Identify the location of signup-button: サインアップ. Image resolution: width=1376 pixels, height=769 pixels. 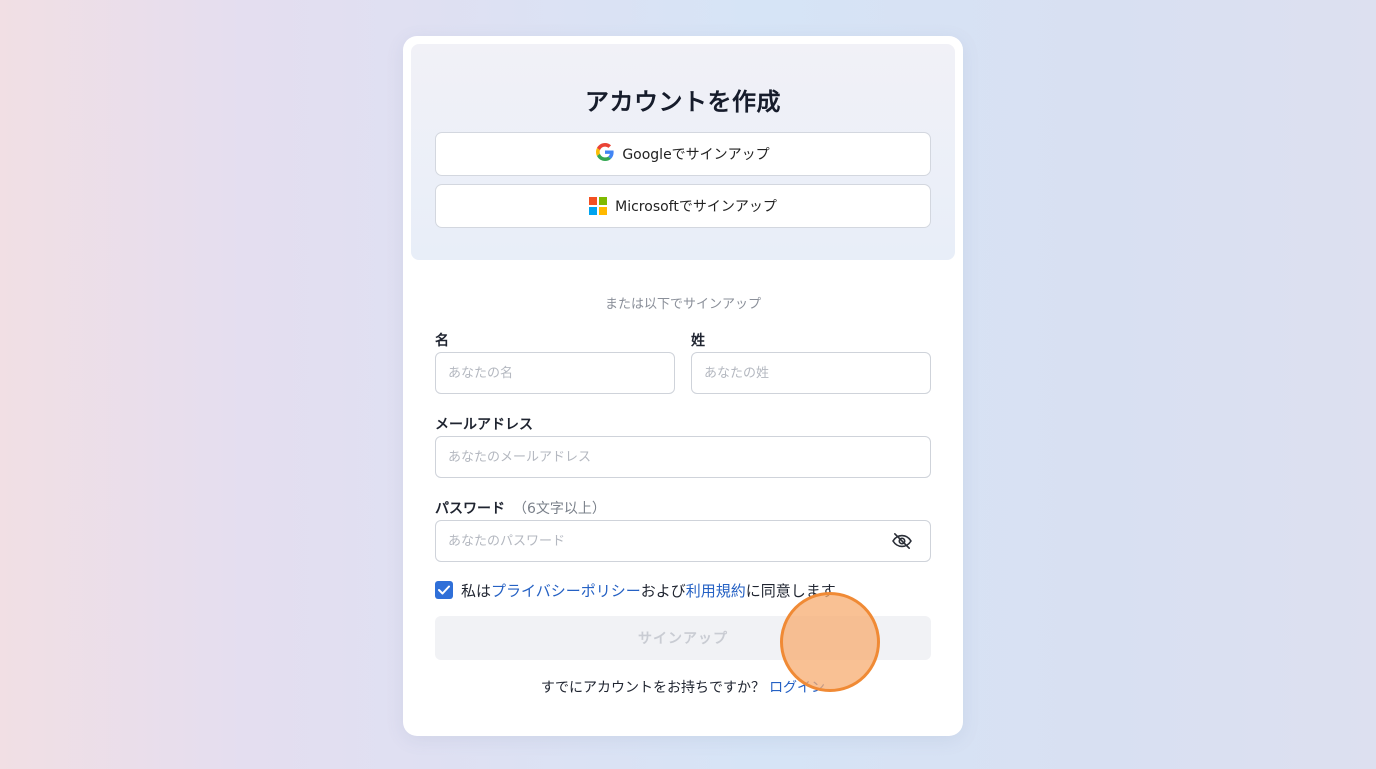
(683, 638).